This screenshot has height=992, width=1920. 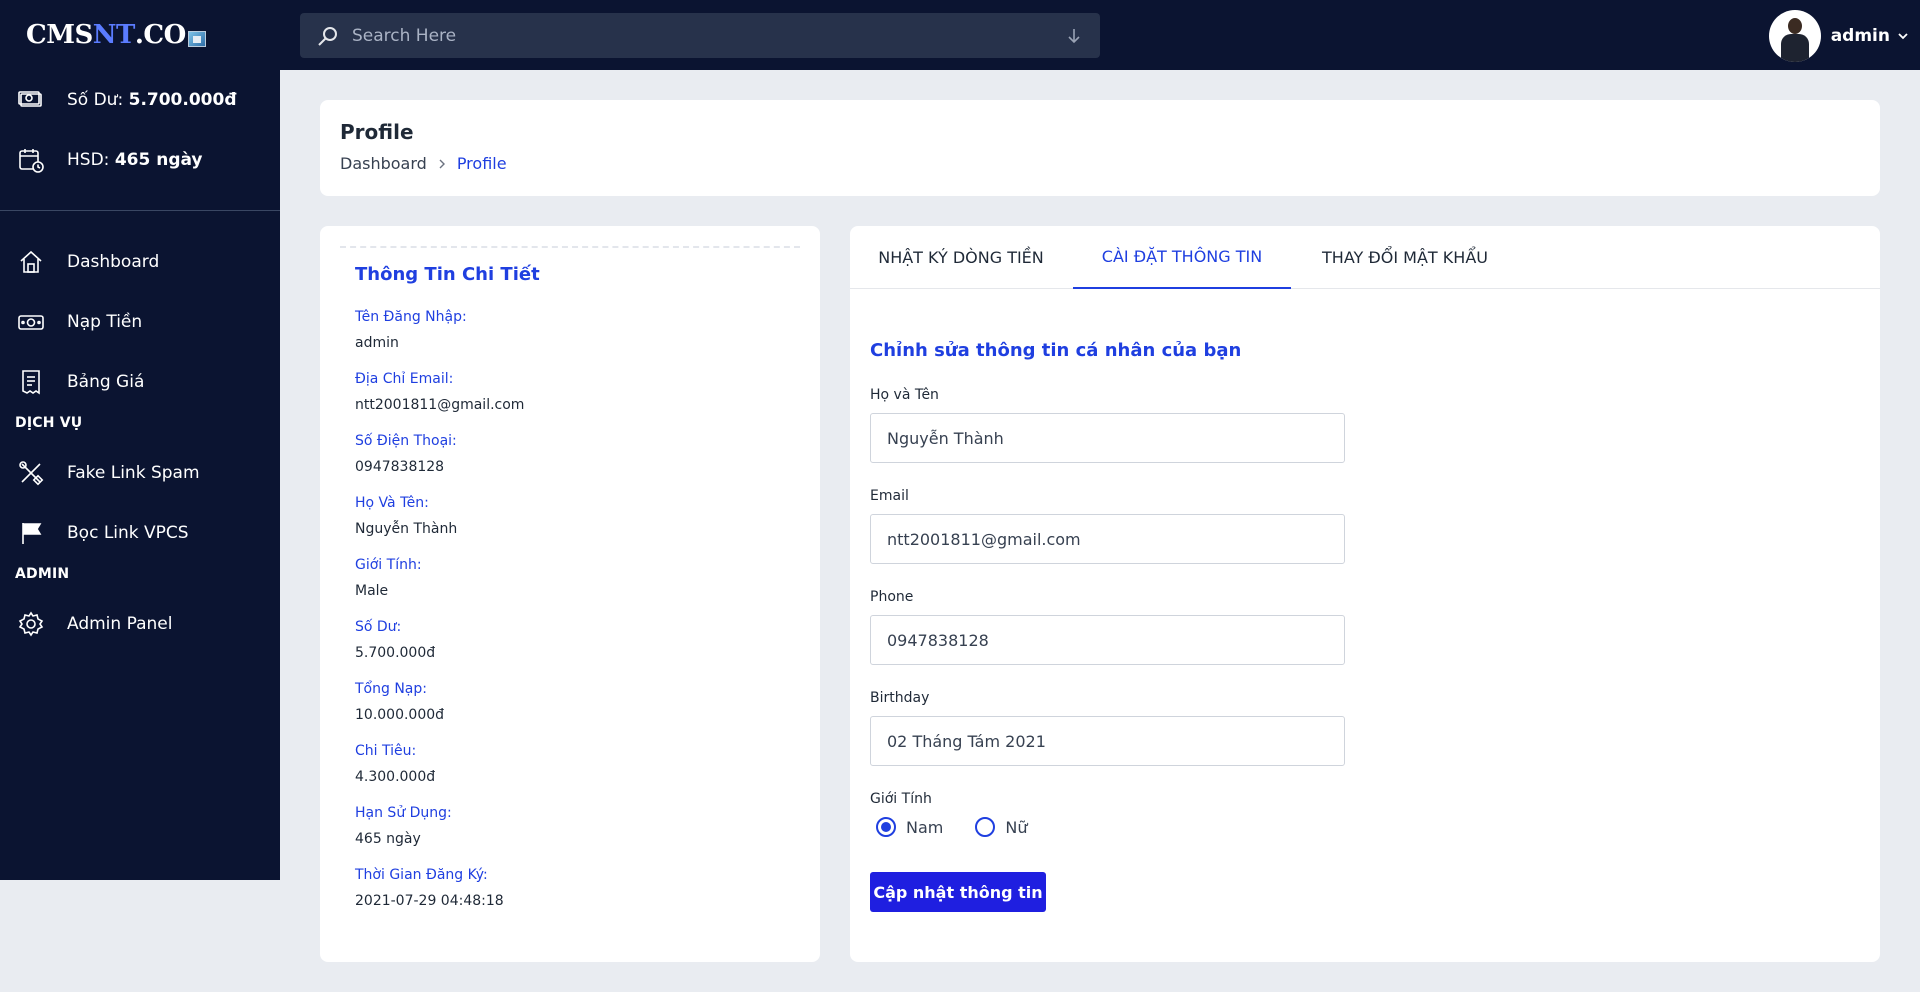 I want to click on detail-label-email: Địa Chỉ Email:, so click(x=404, y=379).